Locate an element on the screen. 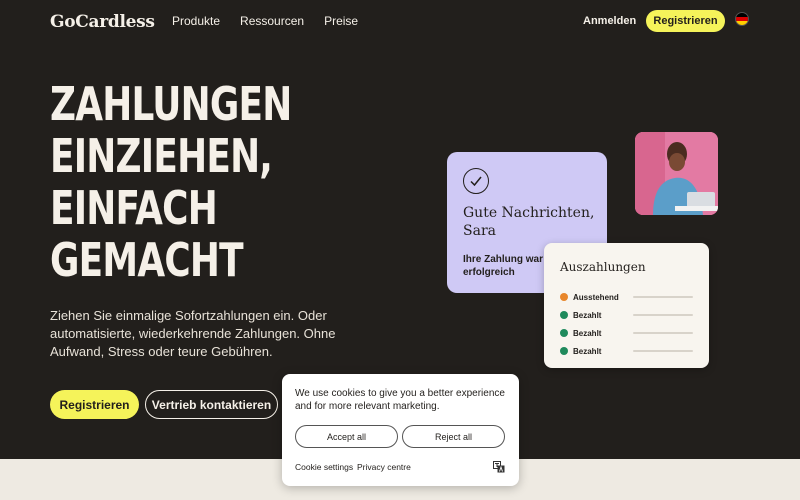  translate-icon is located at coordinates (499, 466).